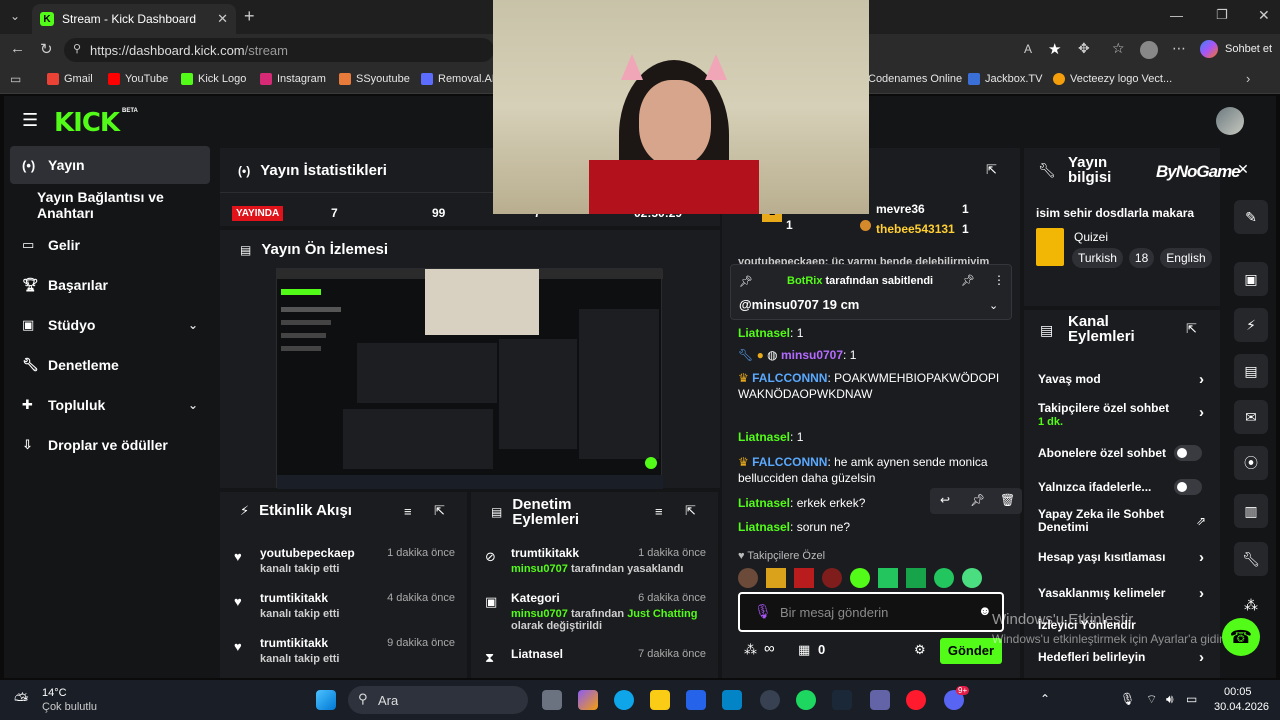 The height and width of the screenshot is (720, 1280). What do you see at coordinates (1097, 258) in the screenshot?
I see `tag: Turkish` at bounding box center [1097, 258].